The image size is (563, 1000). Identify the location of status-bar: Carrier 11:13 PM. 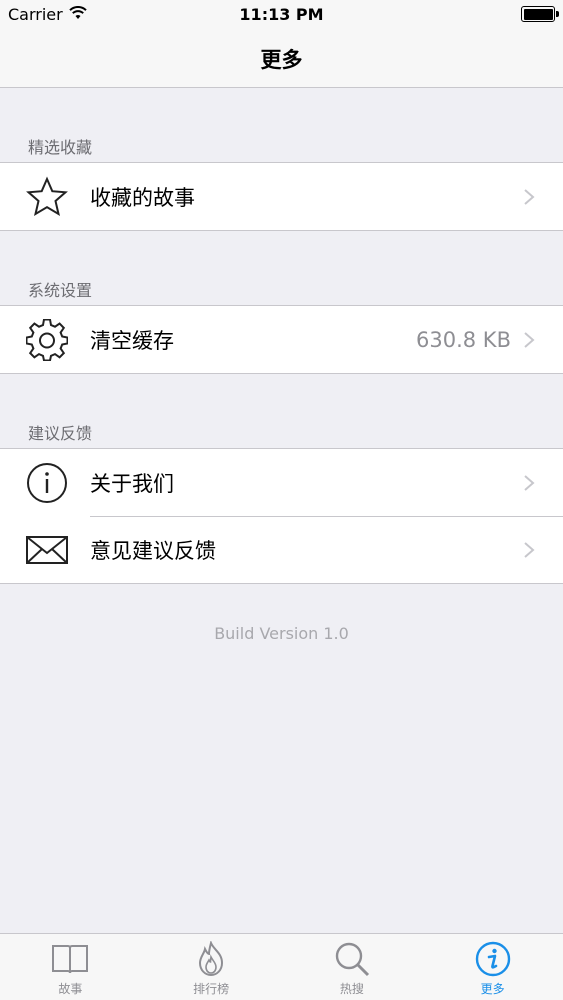
(281, 15).